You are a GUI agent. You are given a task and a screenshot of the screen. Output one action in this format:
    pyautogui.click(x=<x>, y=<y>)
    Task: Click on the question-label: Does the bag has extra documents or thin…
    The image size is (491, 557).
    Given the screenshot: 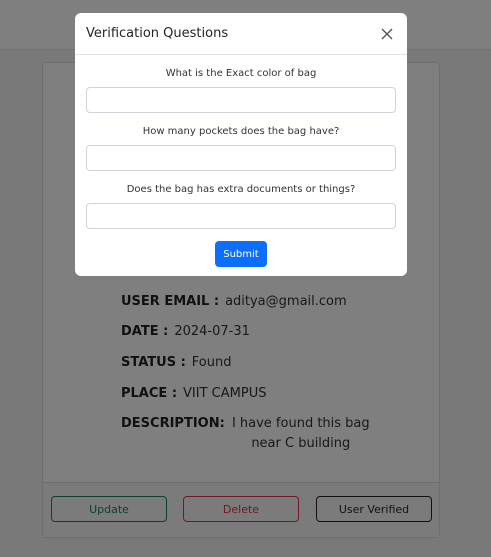 What is the action you would take?
    pyautogui.click(x=241, y=189)
    